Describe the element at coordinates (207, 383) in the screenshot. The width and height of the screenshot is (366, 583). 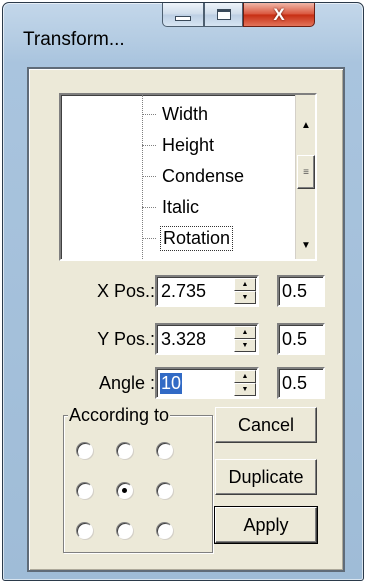
I see `angle-spinbox: 10 ▲ ▼` at that location.